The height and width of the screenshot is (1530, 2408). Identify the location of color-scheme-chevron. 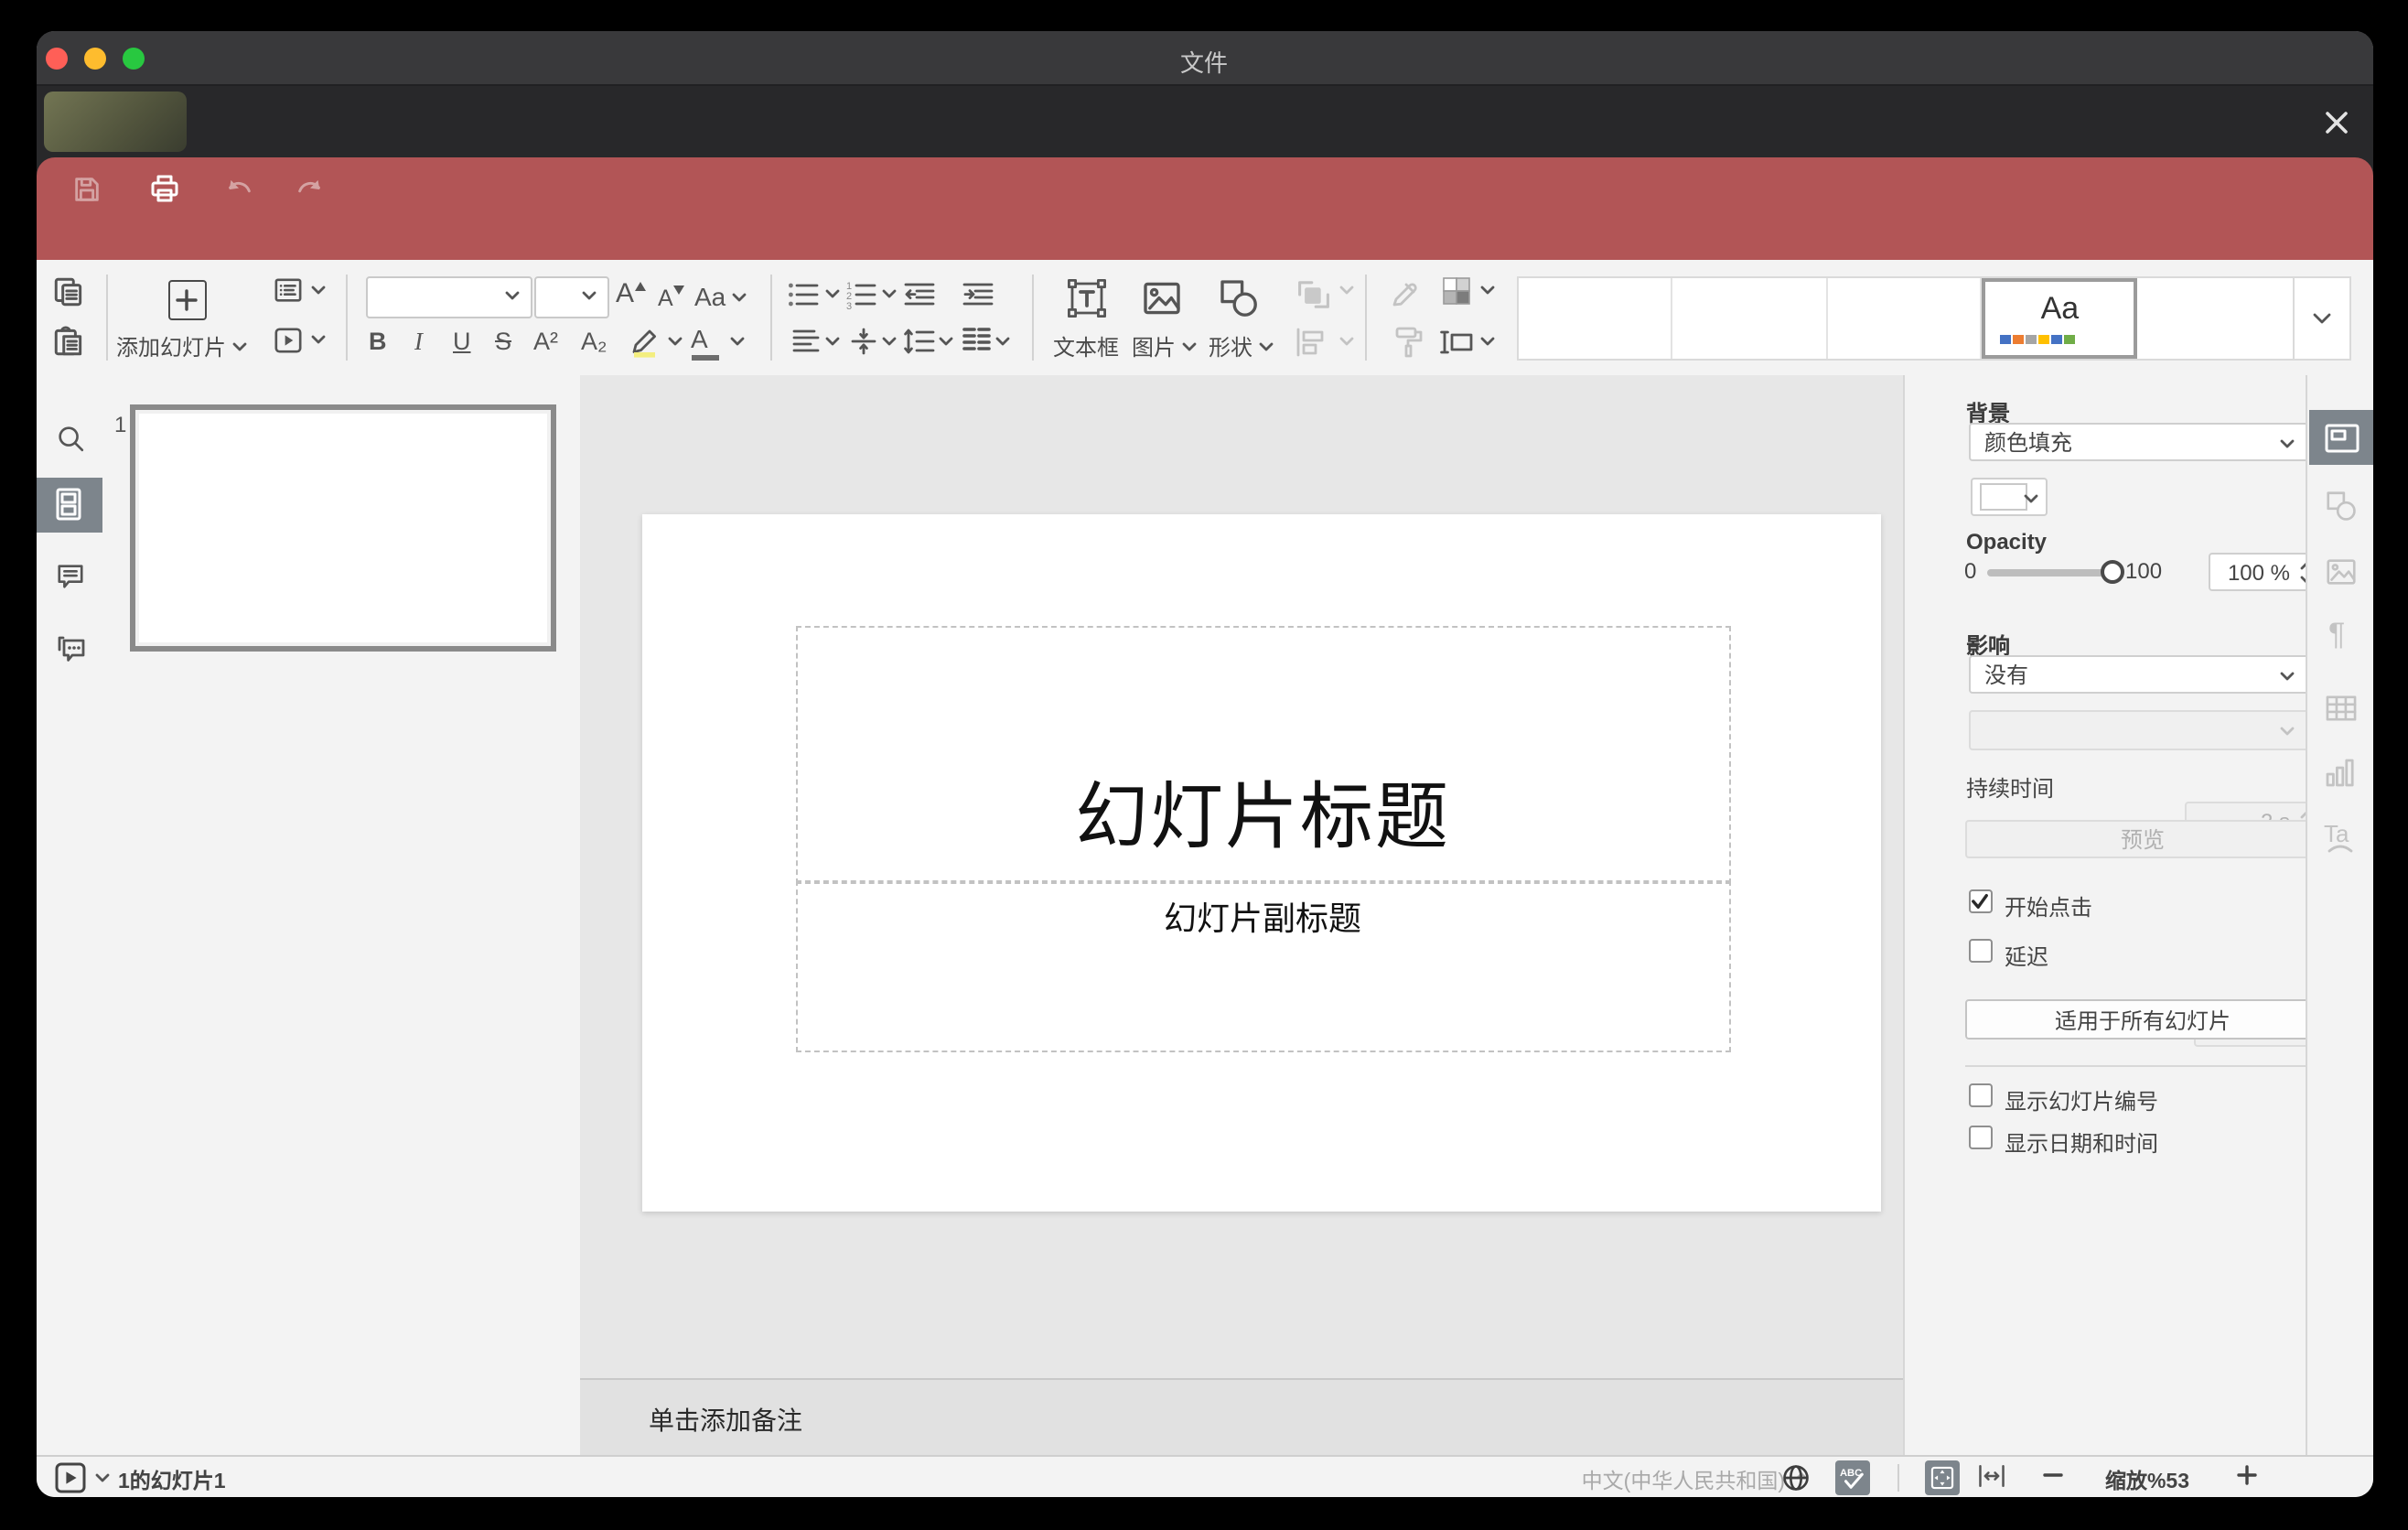
(1486, 290).